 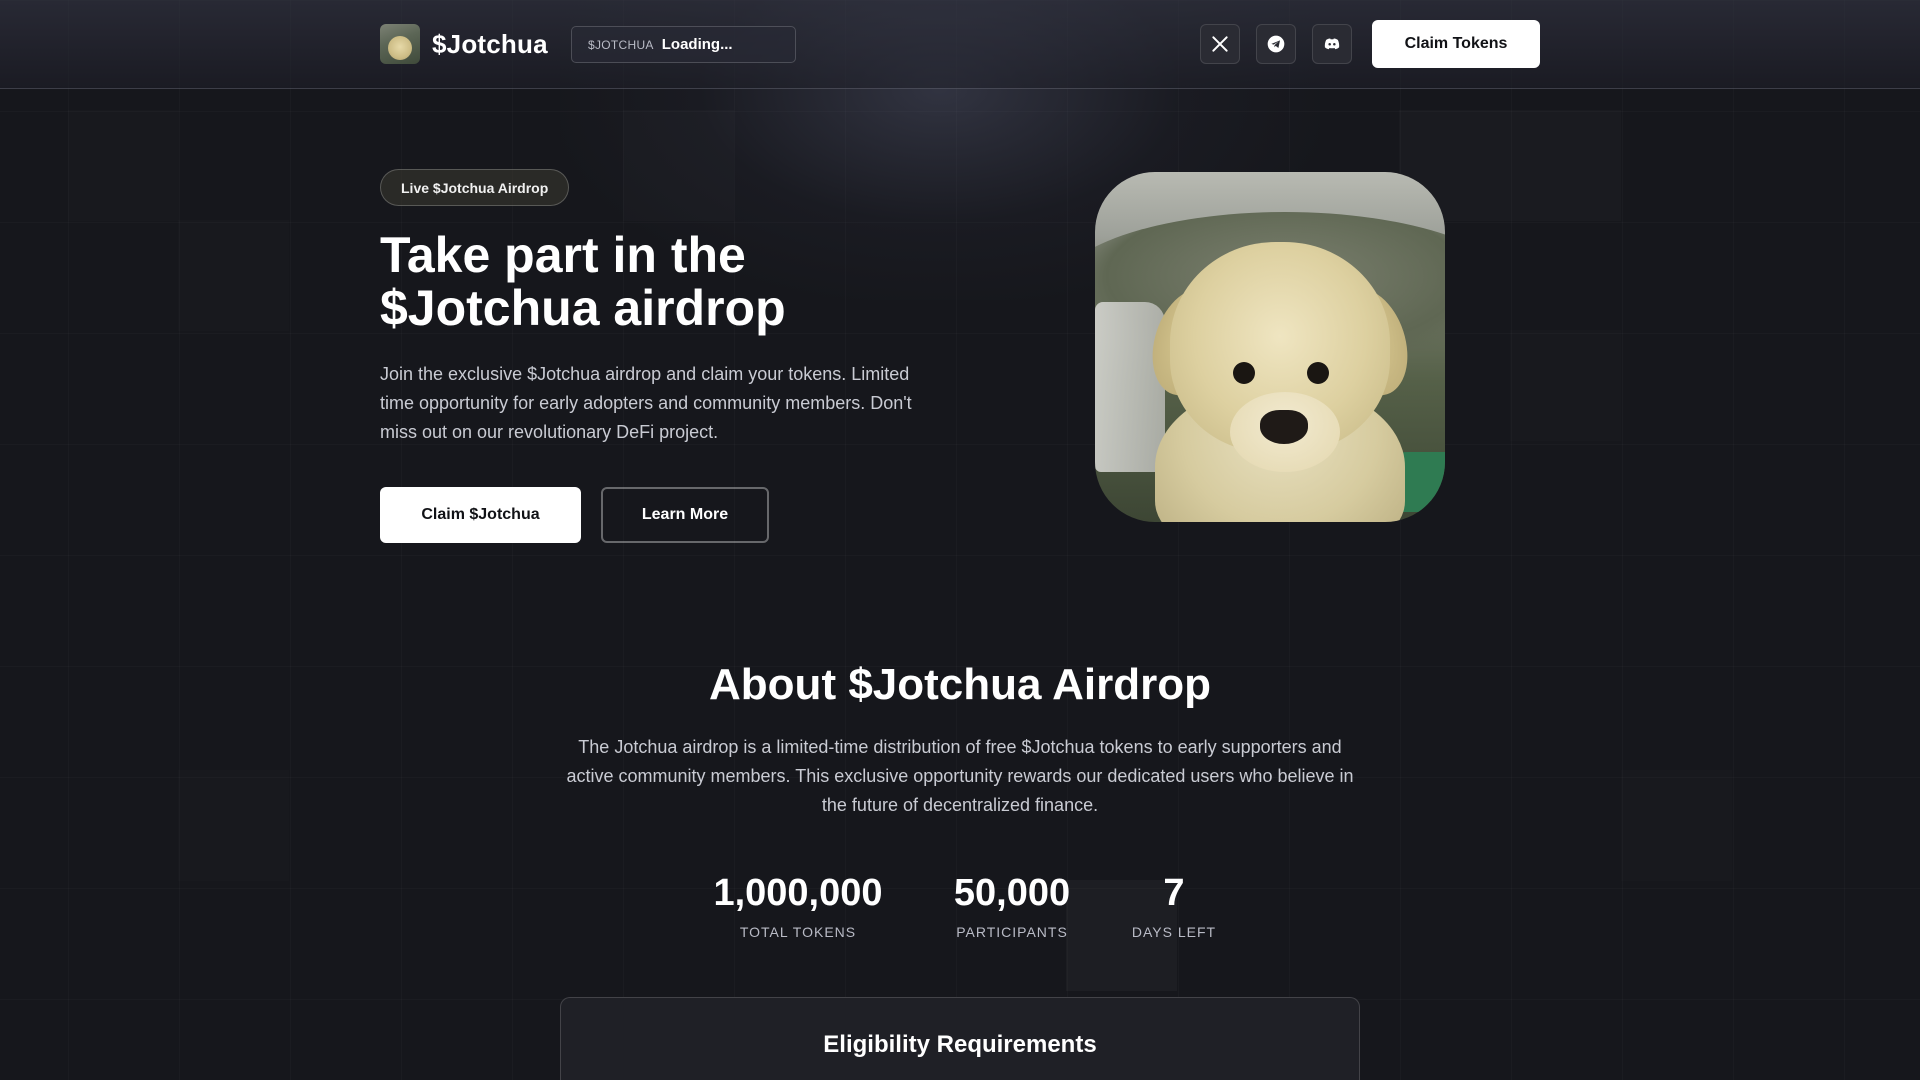 What do you see at coordinates (960, 1044) in the screenshot?
I see `eligibility-title: Eligibility Requirements` at bounding box center [960, 1044].